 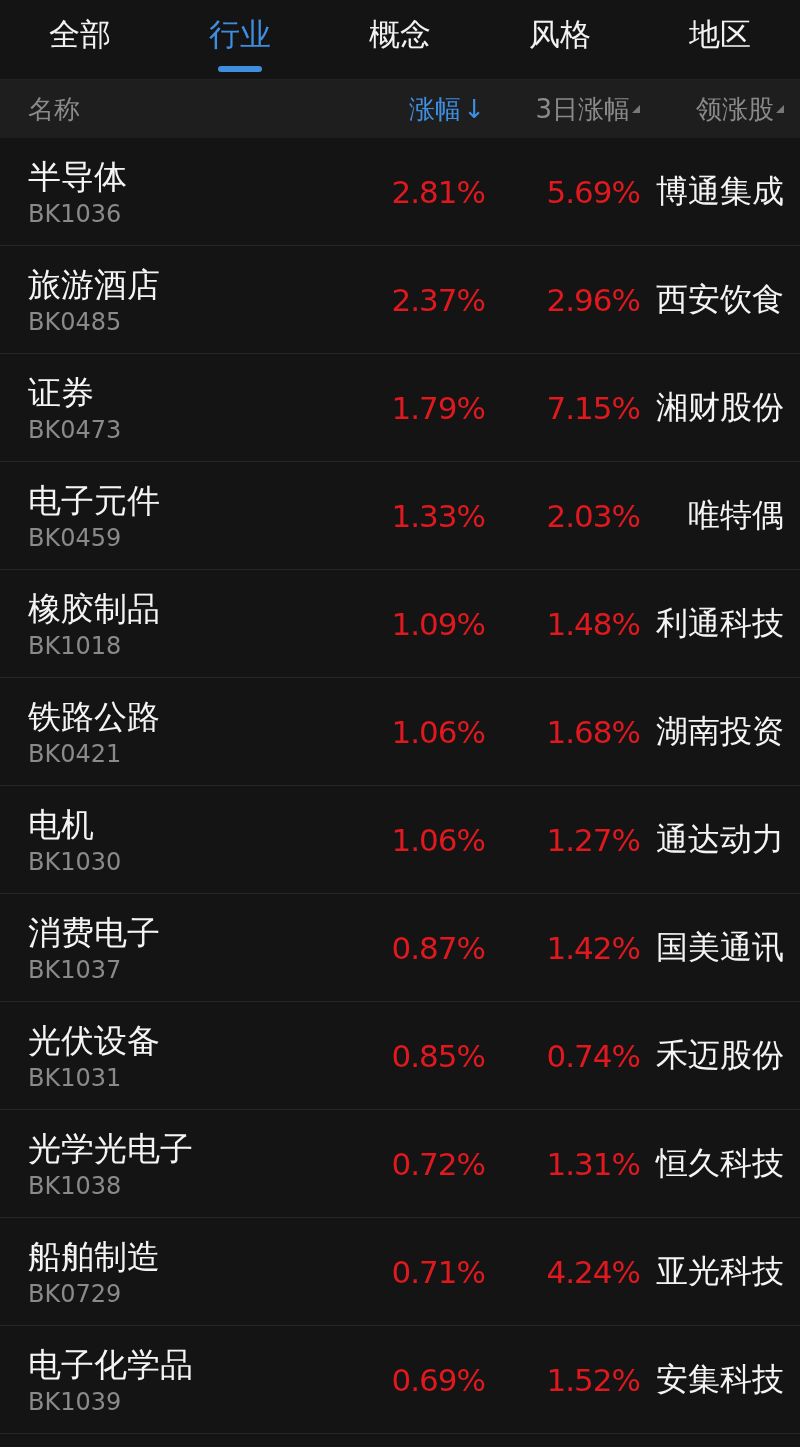 What do you see at coordinates (720, 1055) in the screenshot?
I see `leading-stock: 禾迈股份` at bounding box center [720, 1055].